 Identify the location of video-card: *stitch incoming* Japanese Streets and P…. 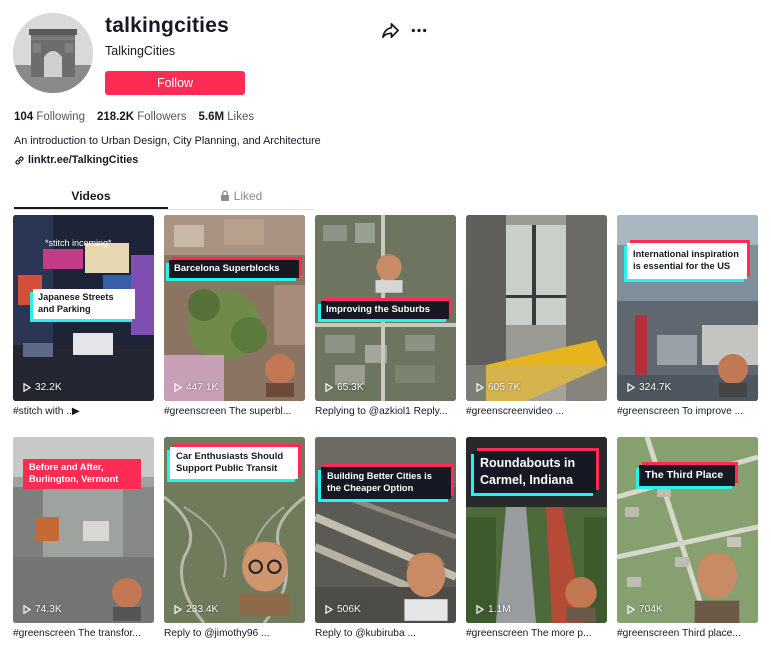
(83, 316).